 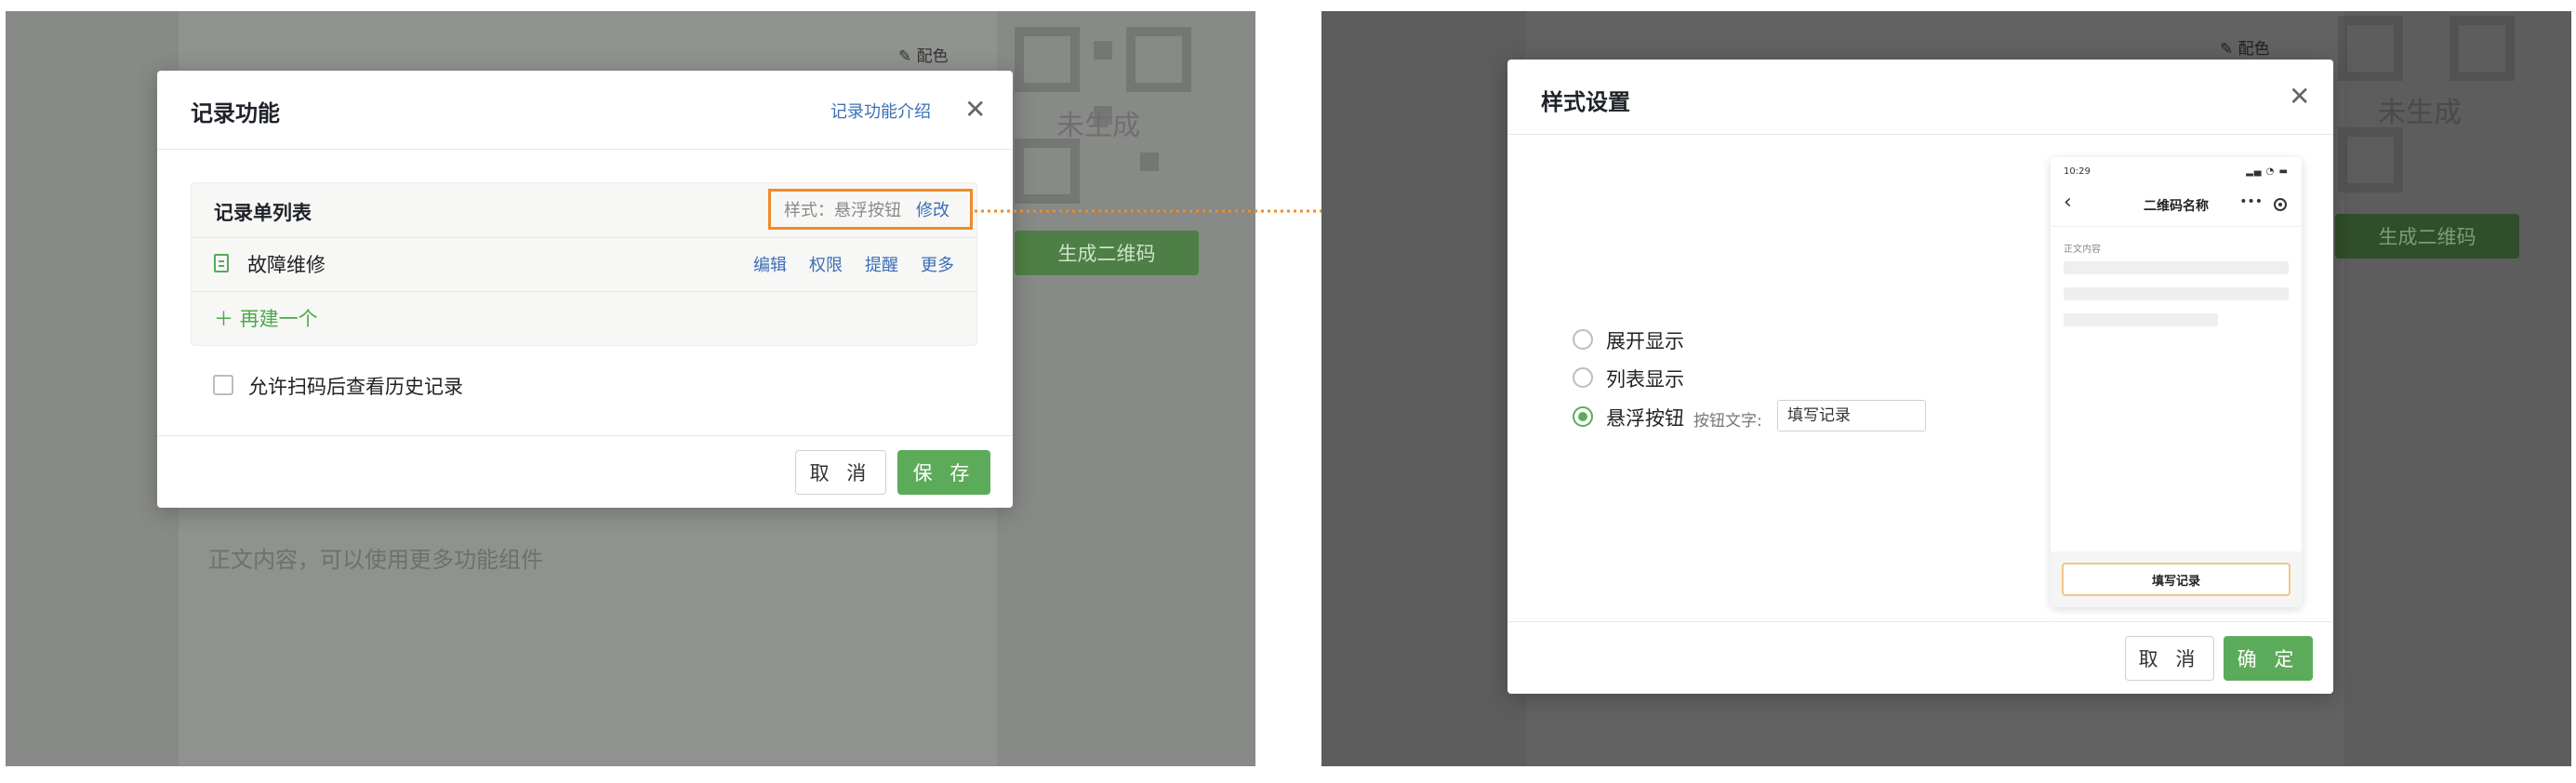 What do you see at coordinates (223, 319) in the screenshot?
I see `plus-icon: ＋` at bounding box center [223, 319].